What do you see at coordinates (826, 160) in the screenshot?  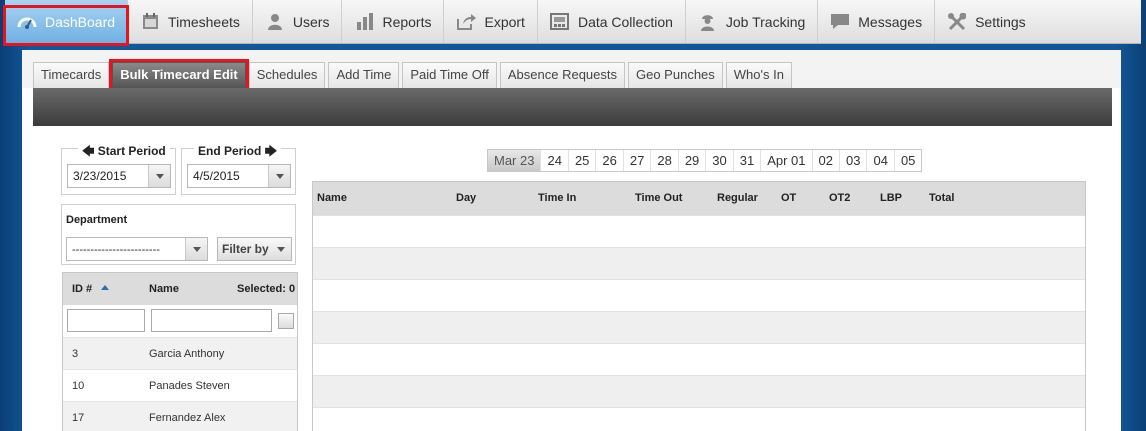 I see `date-02: 02` at bounding box center [826, 160].